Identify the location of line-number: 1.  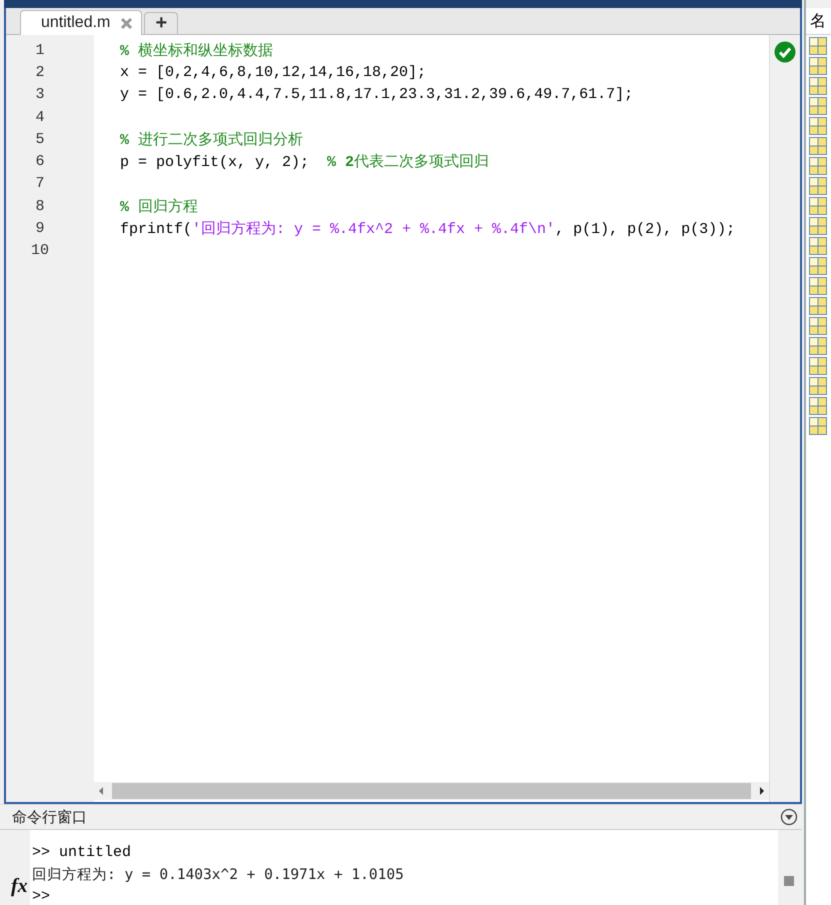
(40, 50).